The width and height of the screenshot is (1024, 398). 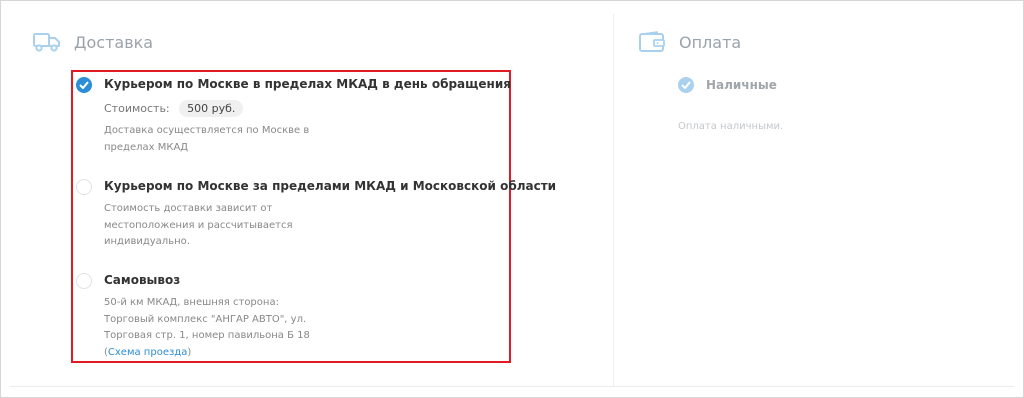 What do you see at coordinates (147, 241) in the screenshot?
I see `description-line: индивидуально.` at bounding box center [147, 241].